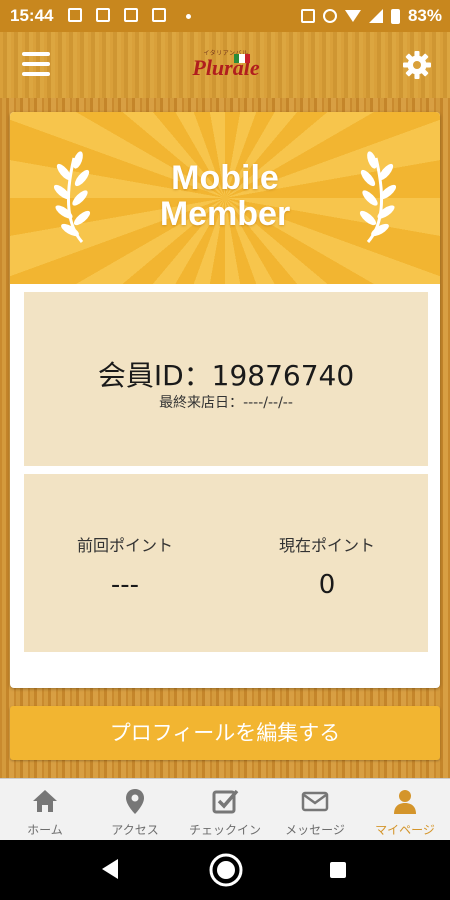 Image resolution: width=450 pixels, height=900 pixels. I want to click on last-visit-line: 最終来店日：----/--/--, so click(226, 402).